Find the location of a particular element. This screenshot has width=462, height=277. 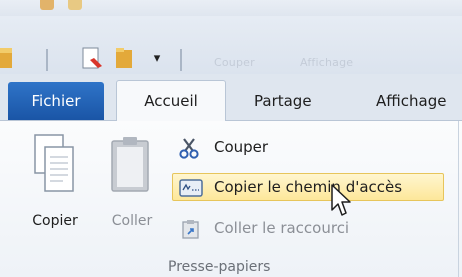

cut-button-label: Couper is located at coordinates (241, 147).